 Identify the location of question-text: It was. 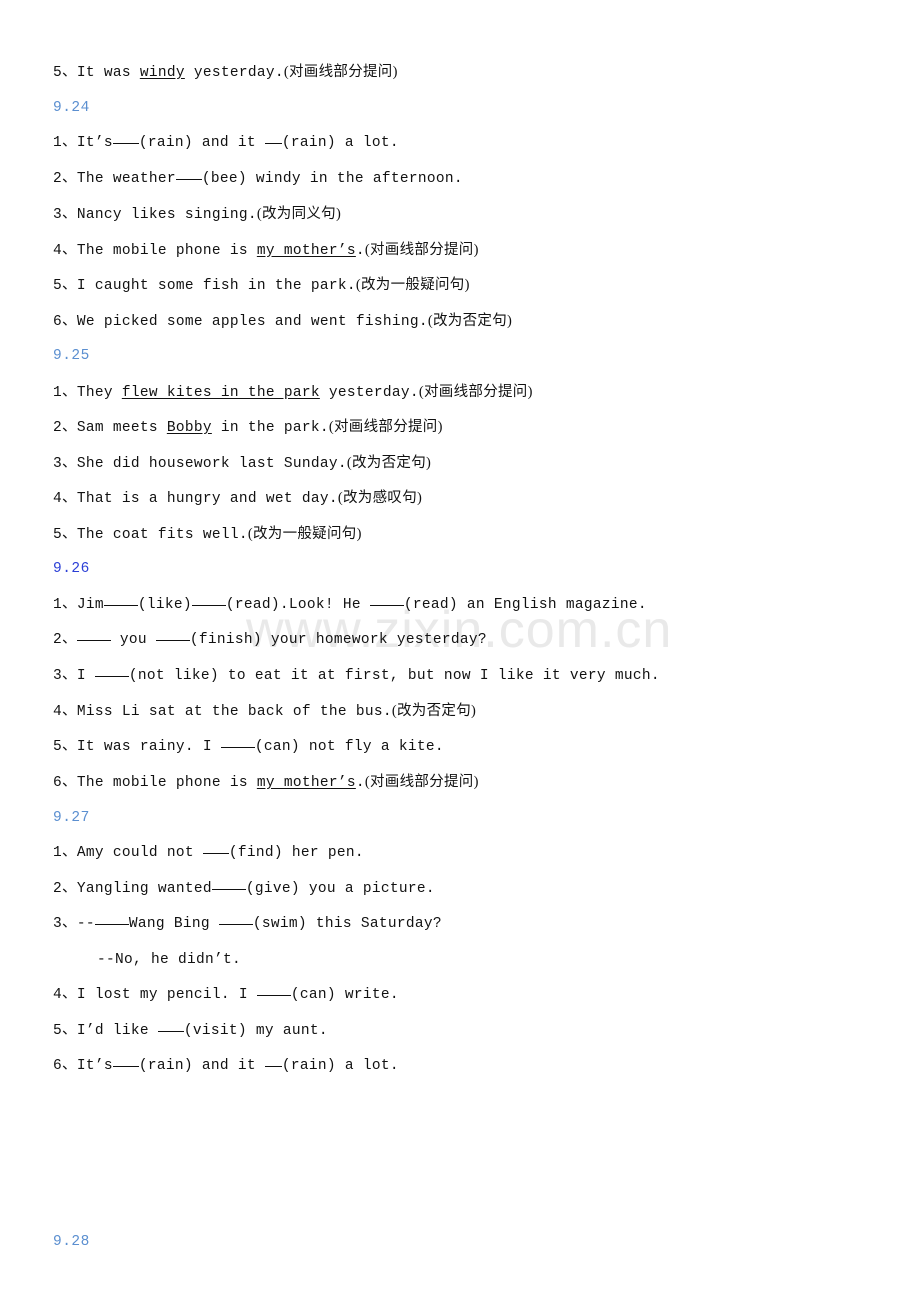
(108, 73).